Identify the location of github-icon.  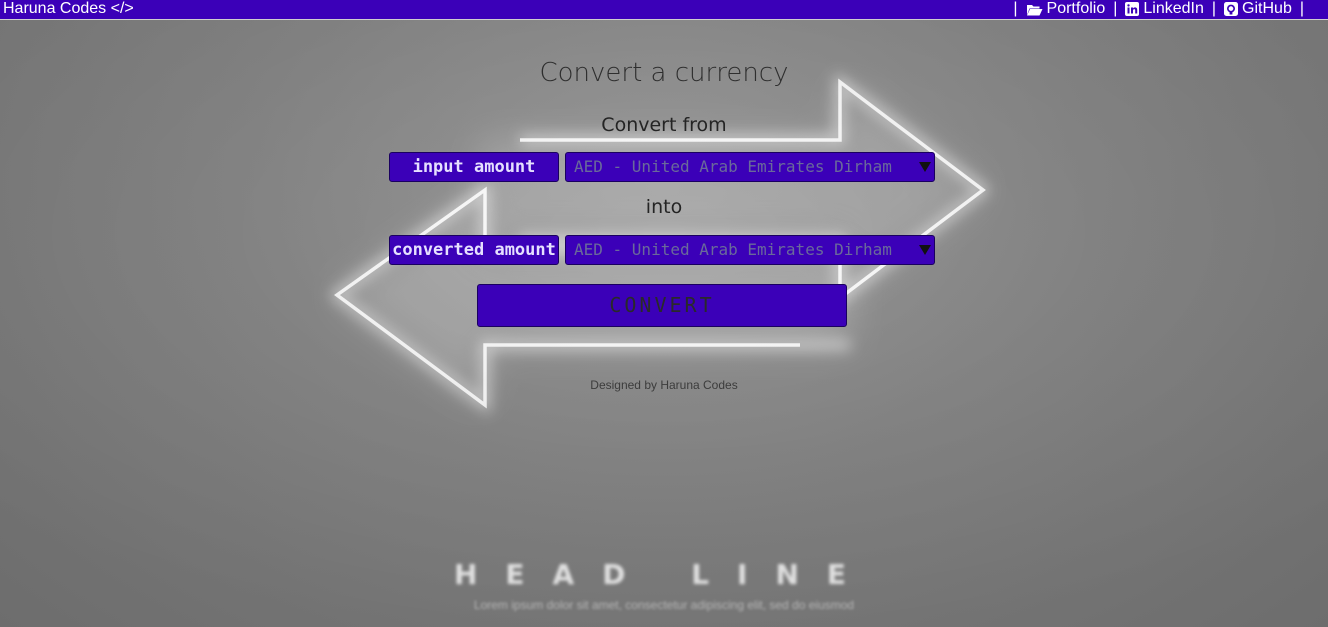
(1231, 9).